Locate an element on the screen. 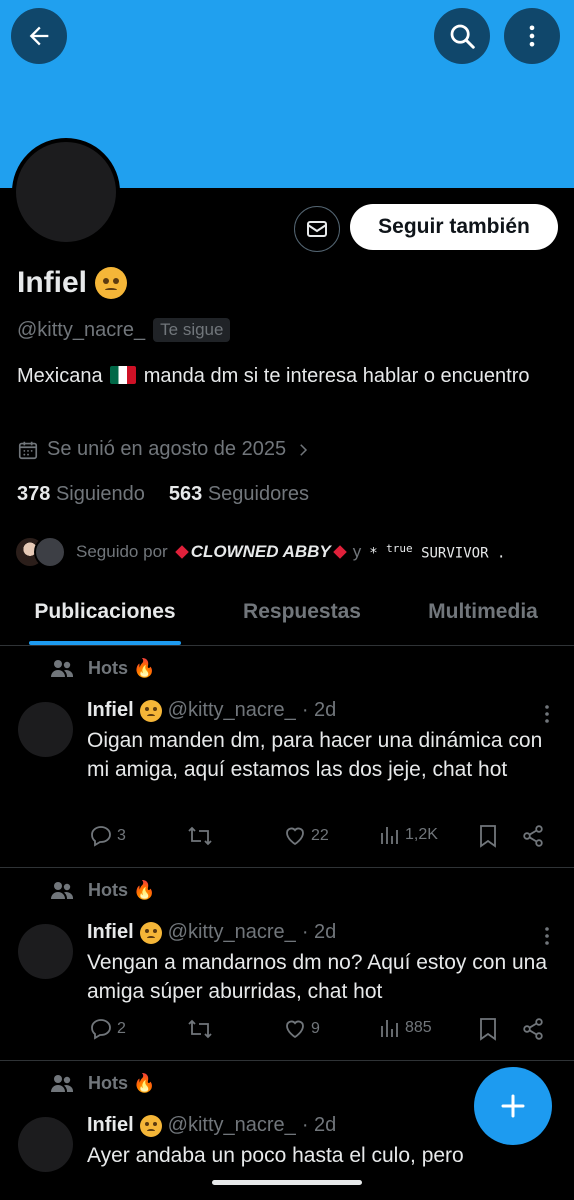  repost-icon is located at coordinates (200, 836).